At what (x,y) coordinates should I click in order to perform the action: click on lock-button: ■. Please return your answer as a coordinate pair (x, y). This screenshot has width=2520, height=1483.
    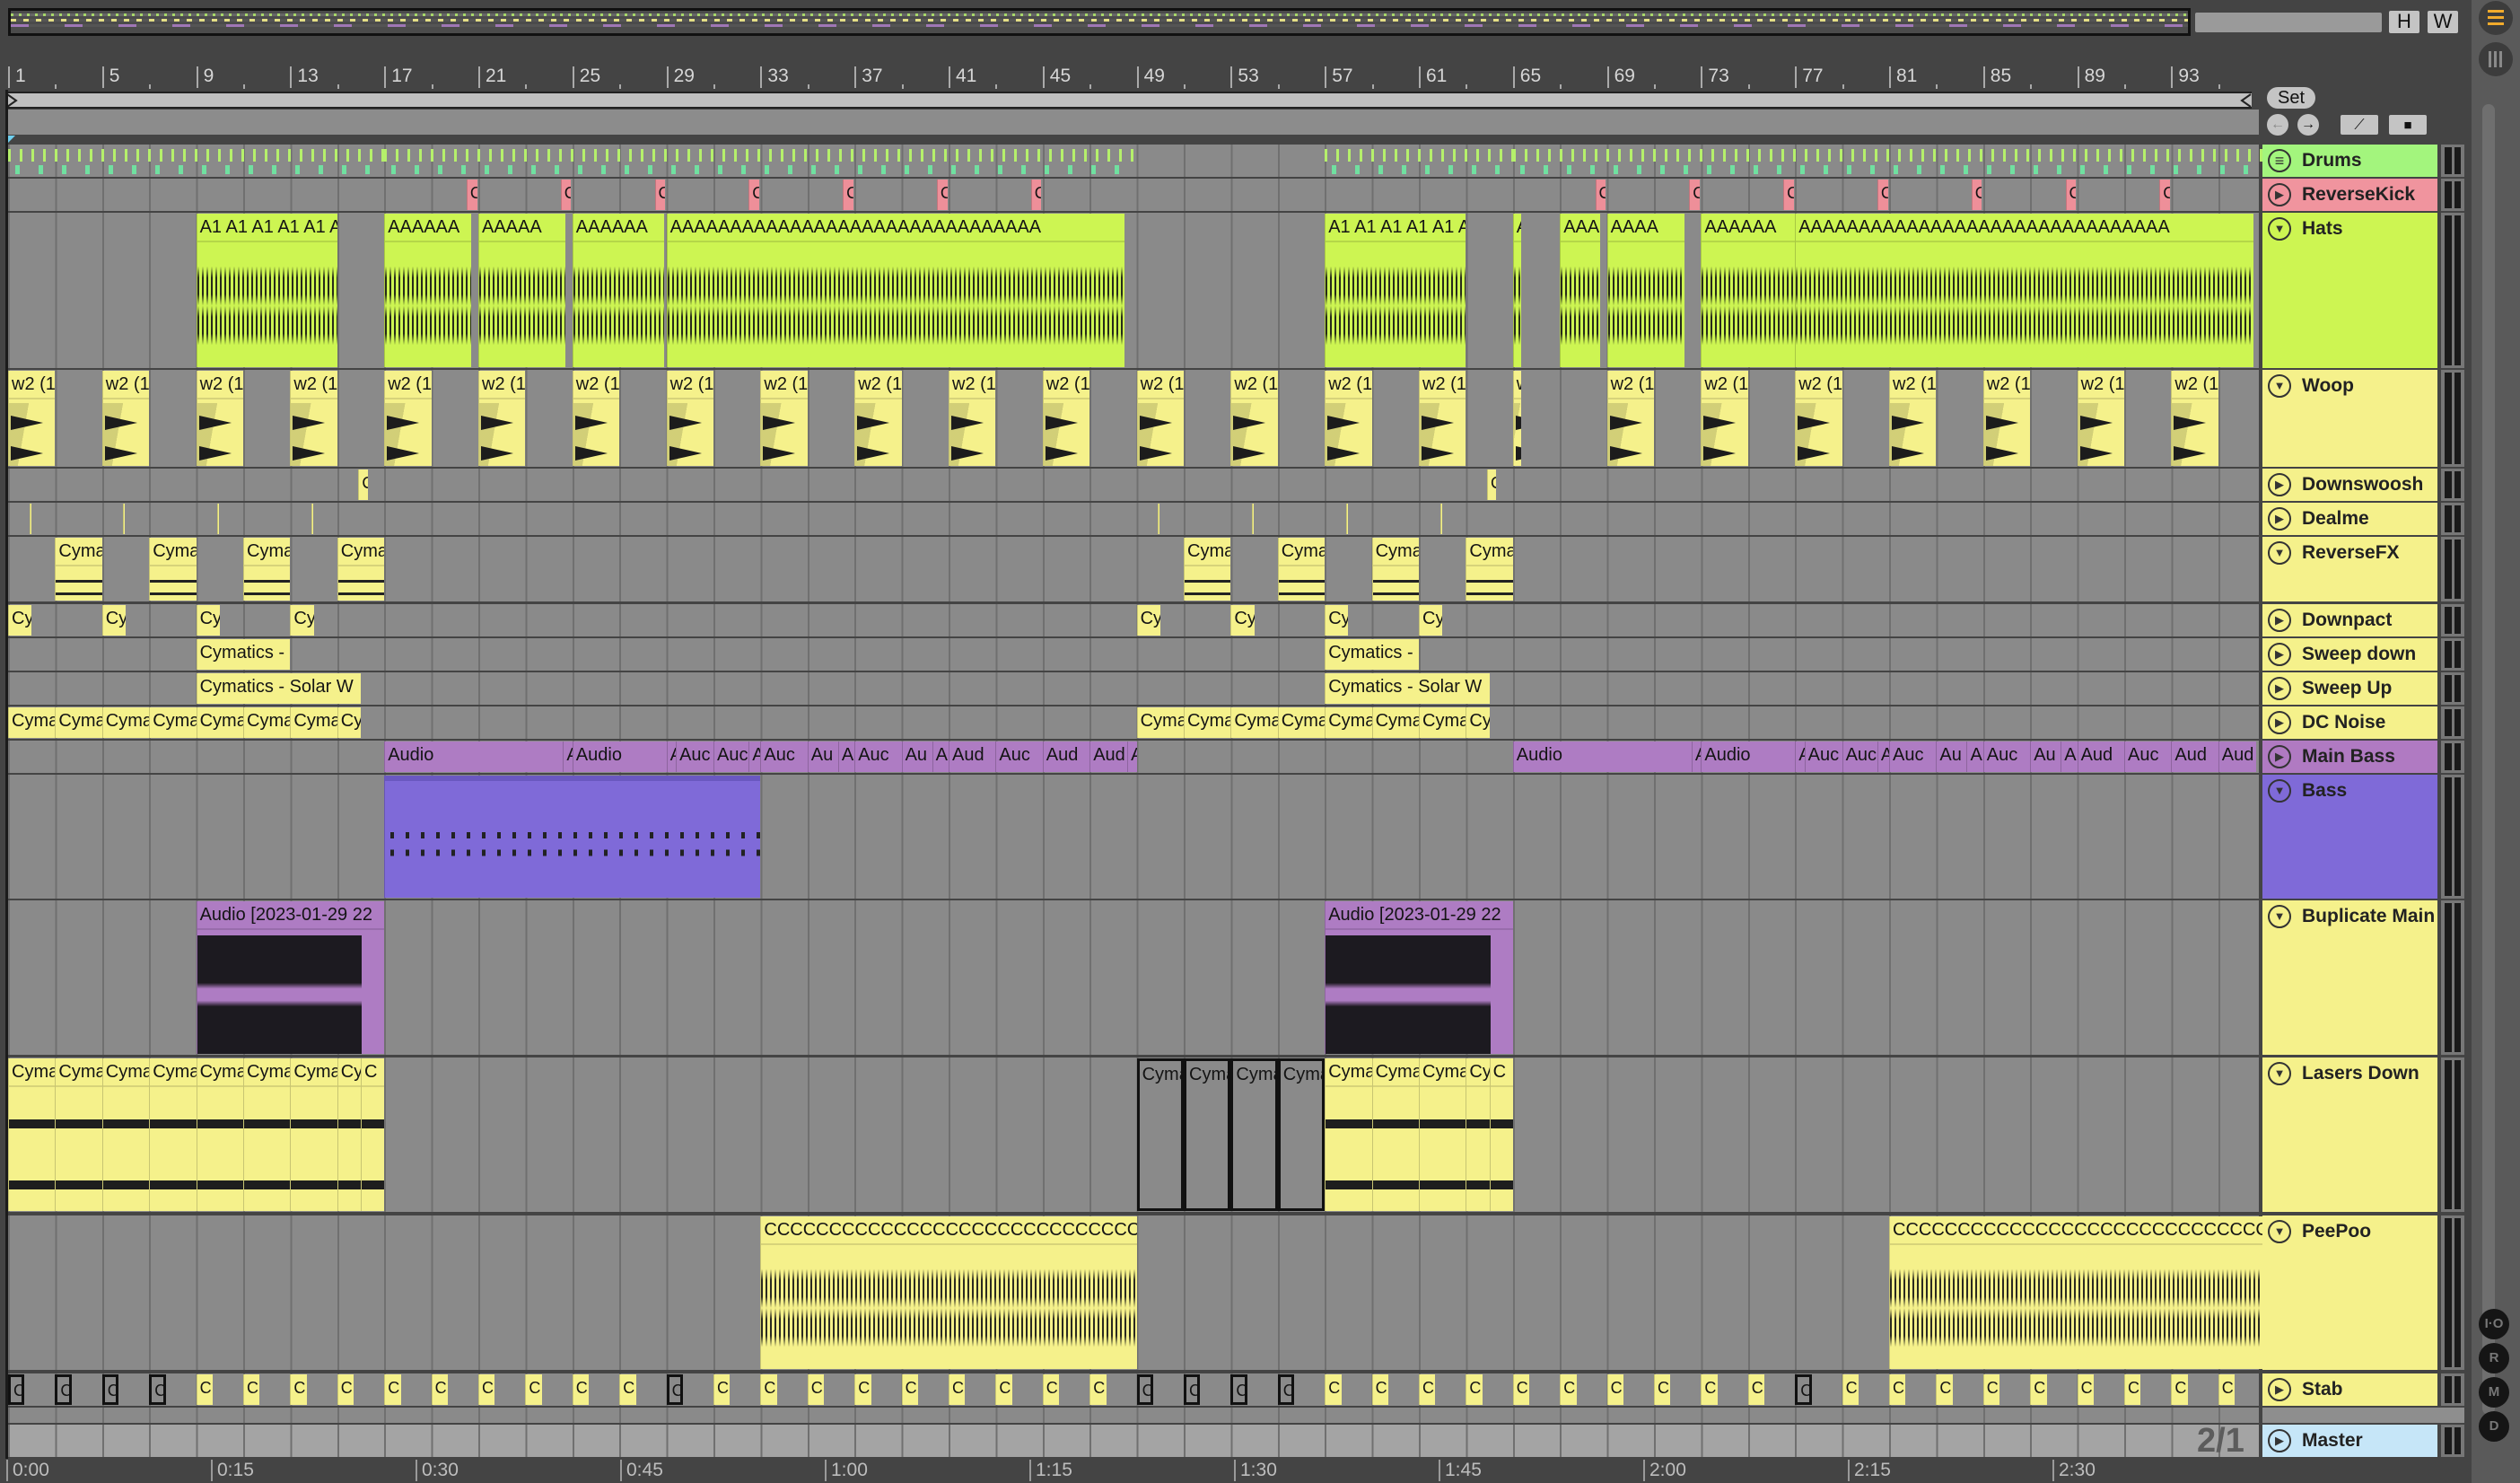
    Looking at the image, I should click on (2408, 125).